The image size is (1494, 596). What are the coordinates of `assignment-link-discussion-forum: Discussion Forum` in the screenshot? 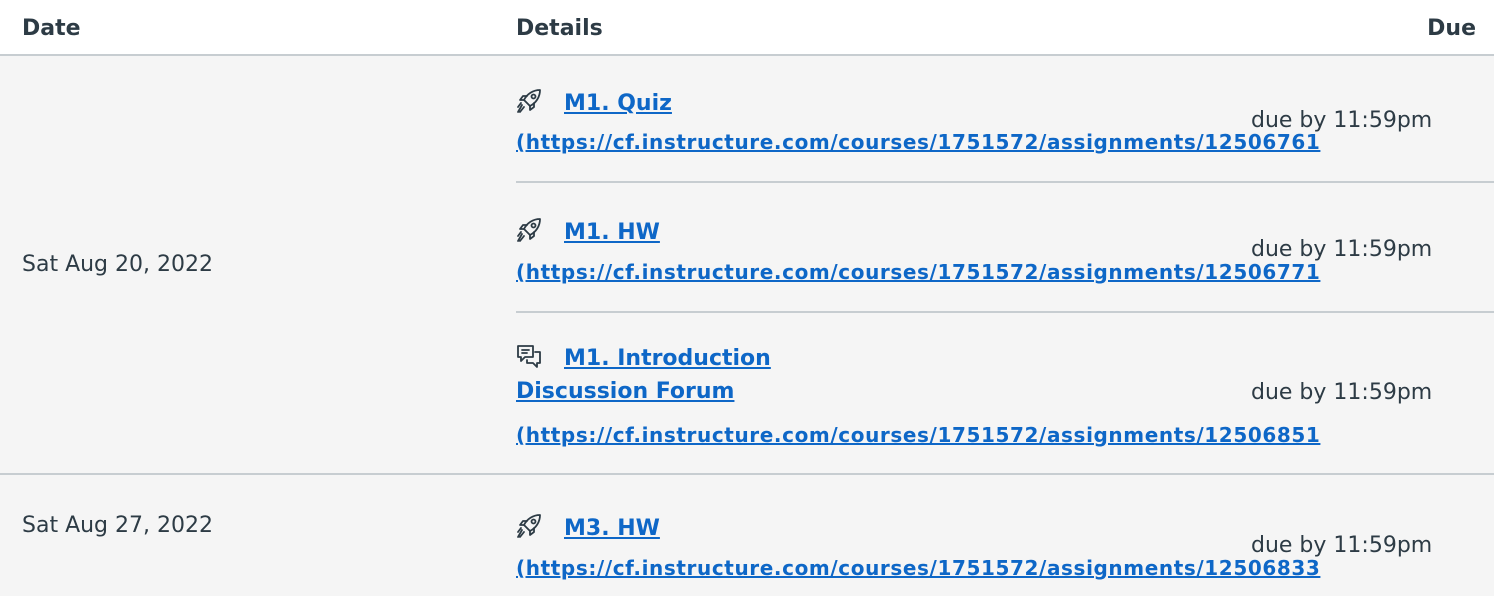 It's located at (625, 391).